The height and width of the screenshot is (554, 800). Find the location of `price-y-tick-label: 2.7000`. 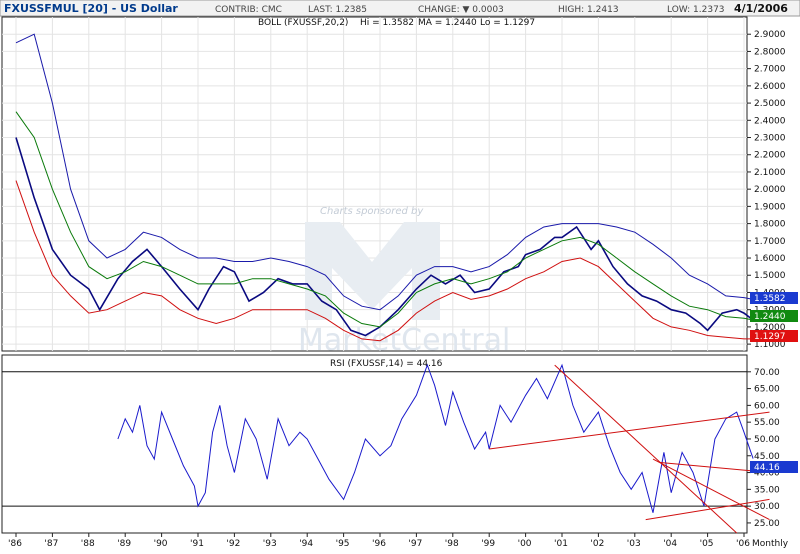

price-y-tick-label: 2.7000 is located at coordinates (770, 70).